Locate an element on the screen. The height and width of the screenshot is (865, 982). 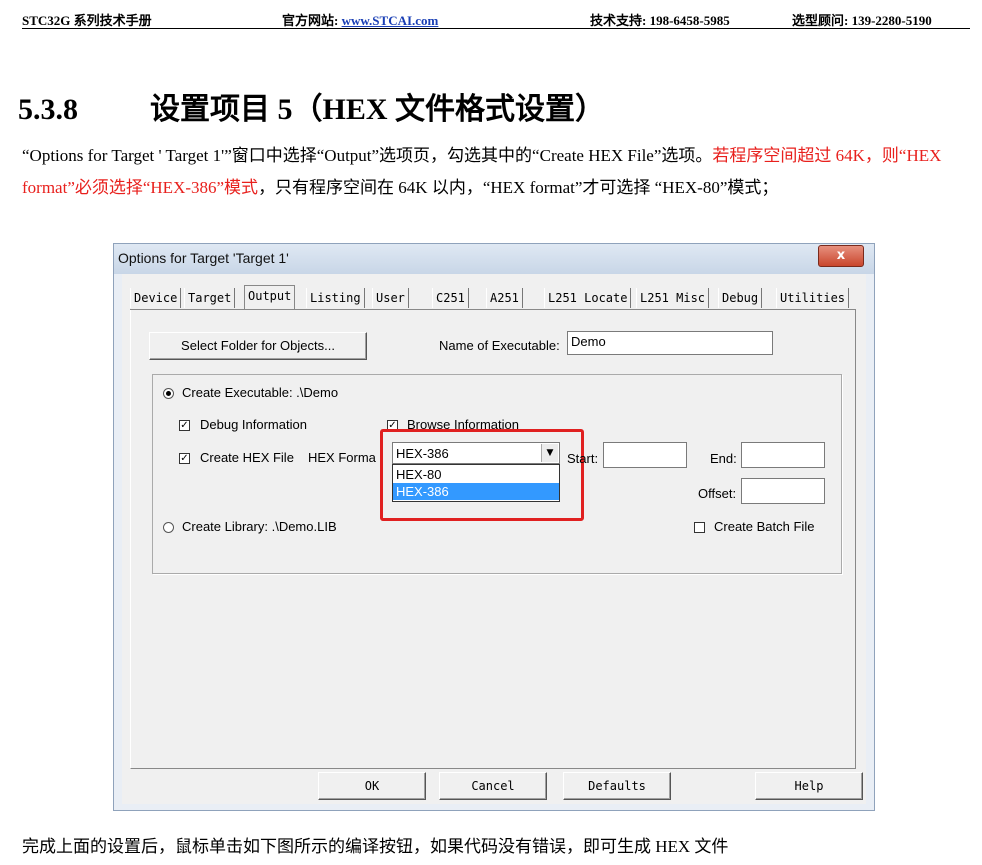
end-label: End: is located at coordinates (723, 458).